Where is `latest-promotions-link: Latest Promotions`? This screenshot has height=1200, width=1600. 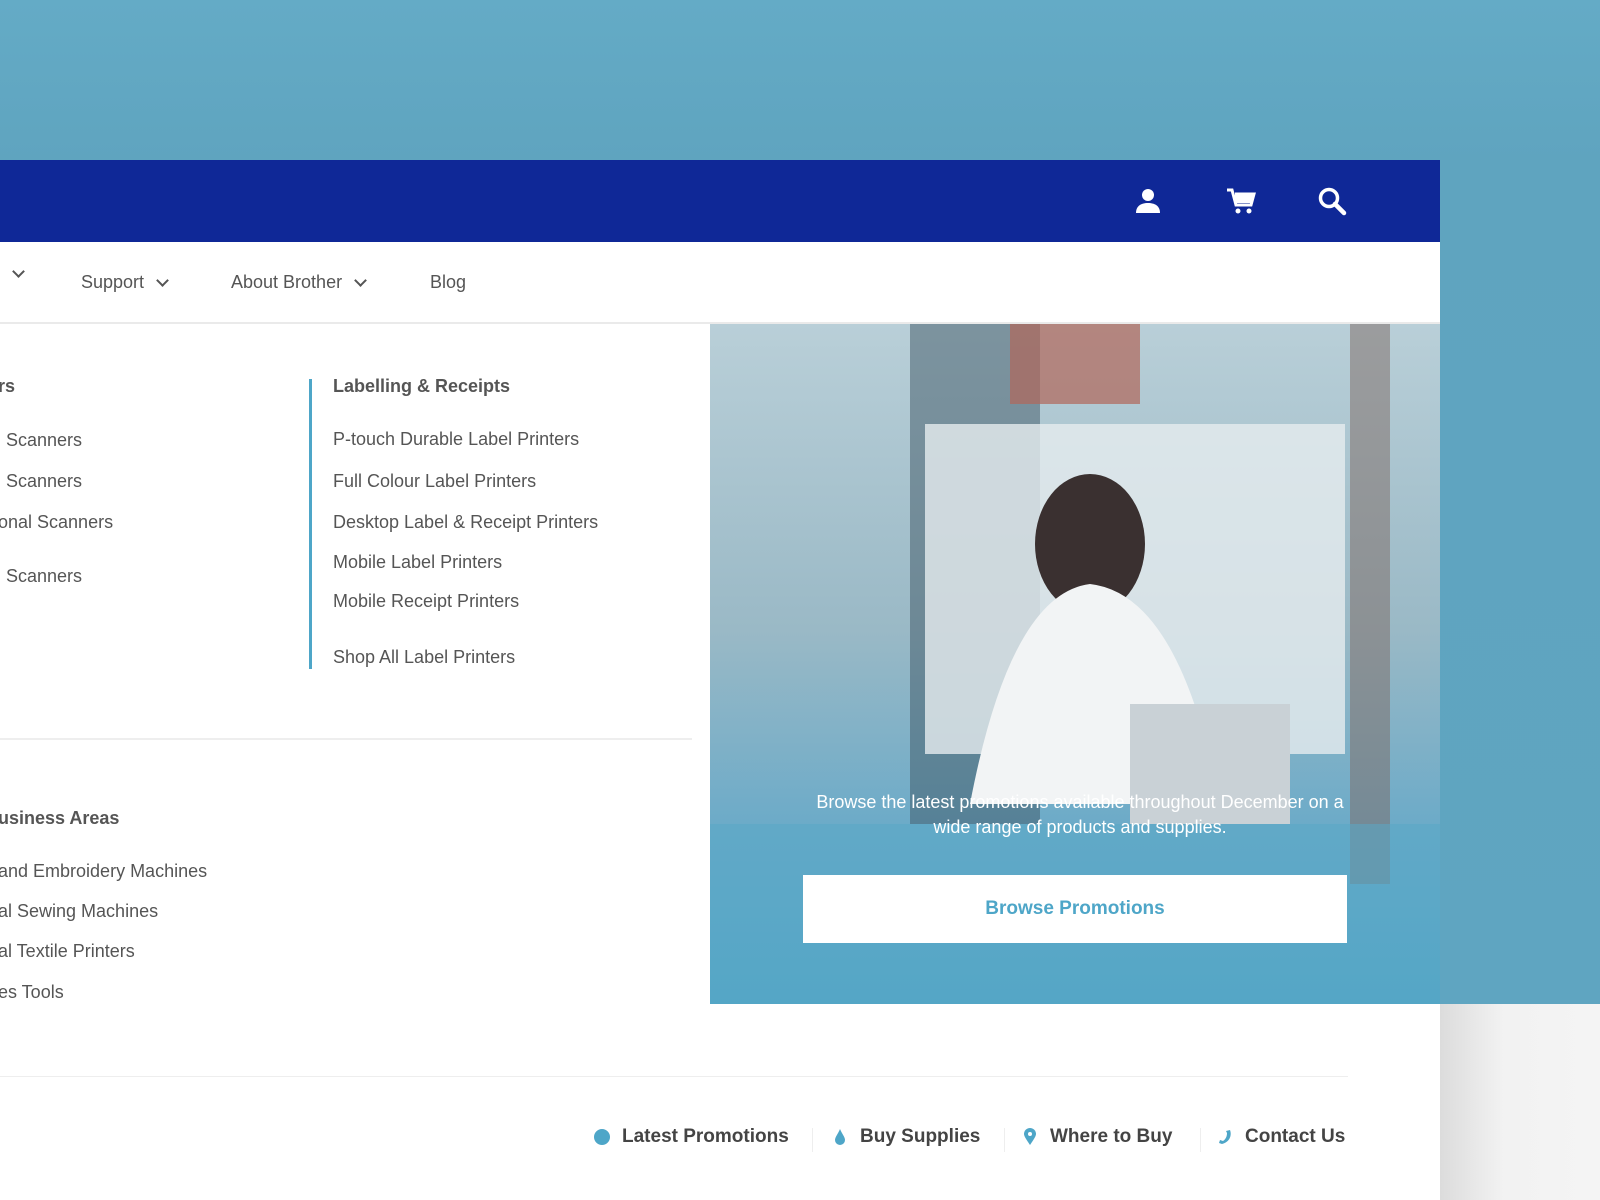 latest-promotions-link: Latest Promotions is located at coordinates (690, 1137).